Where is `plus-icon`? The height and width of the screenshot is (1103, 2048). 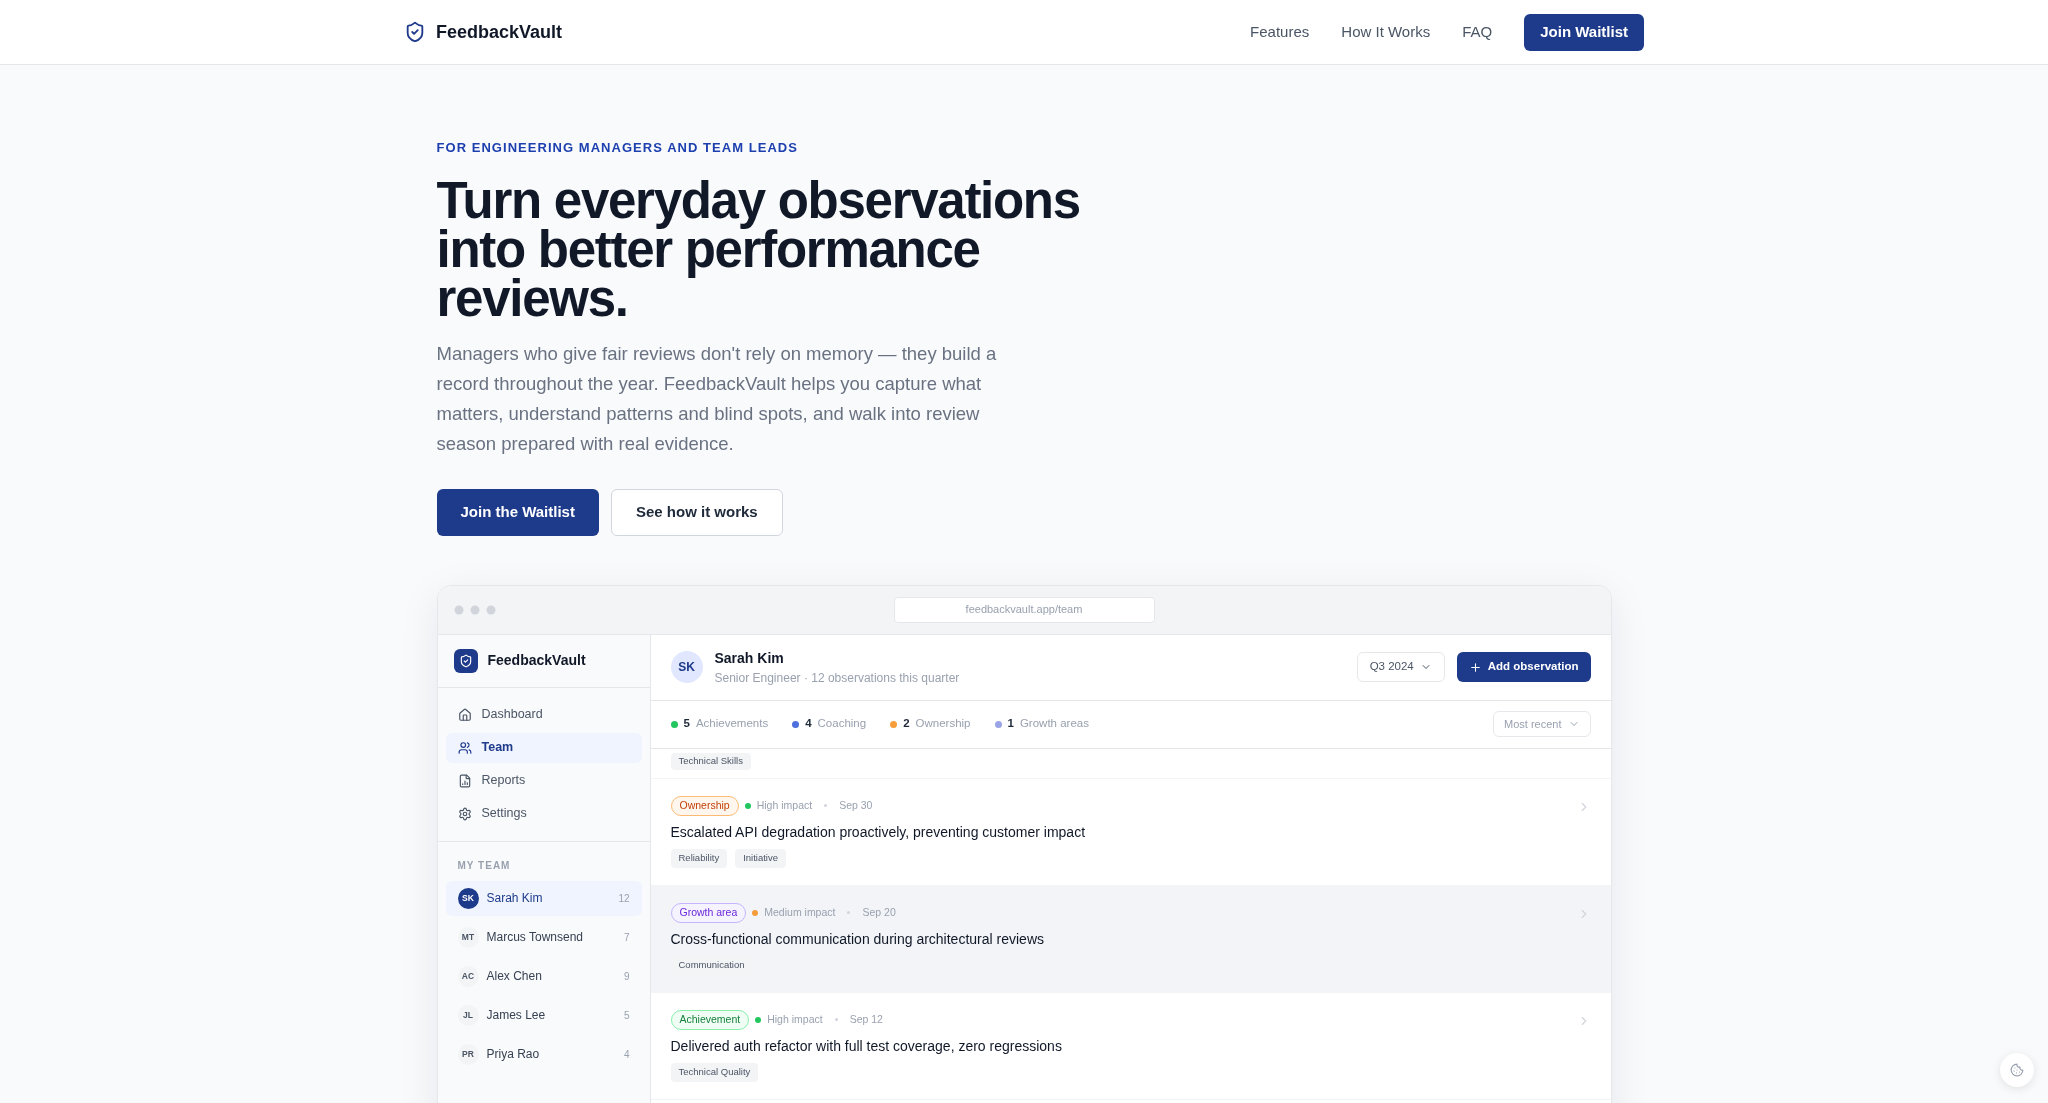 plus-icon is located at coordinates (1475, 667).